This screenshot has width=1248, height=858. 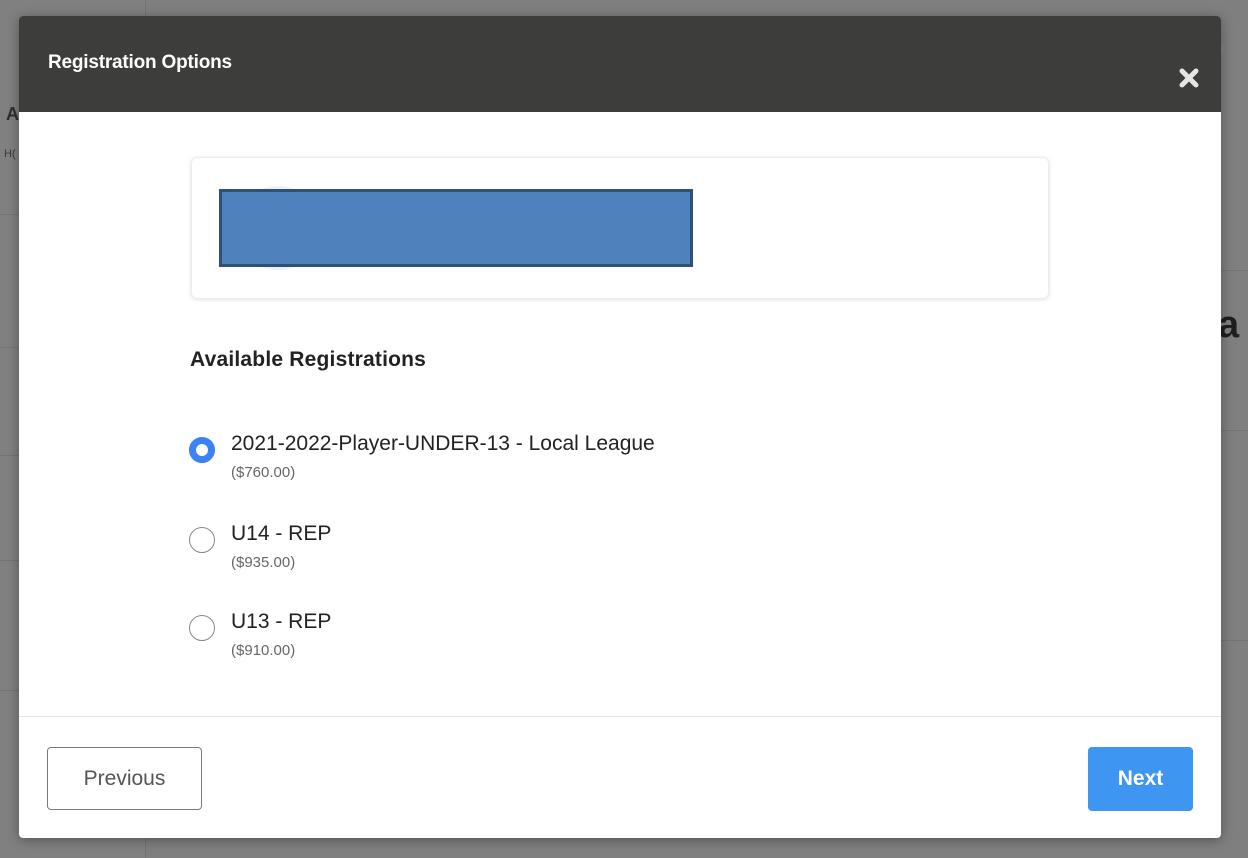 What do you see at coordinates (263, 650) in the screenshot?
I see `registration-option-price: ($910.00)` at bounding box center [263, 650].